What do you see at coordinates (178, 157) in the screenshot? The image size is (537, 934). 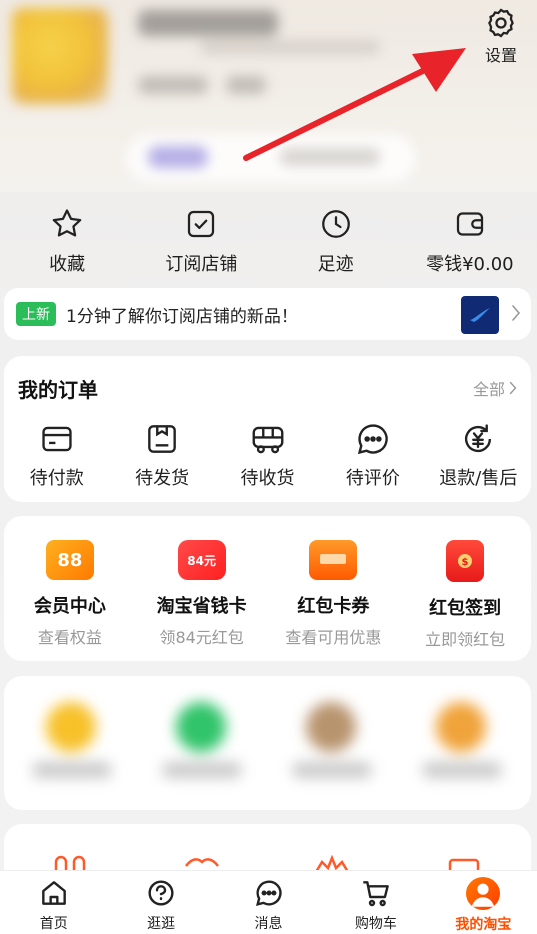 I see `membership-badge-blurred` at bounding box center [178, 157].